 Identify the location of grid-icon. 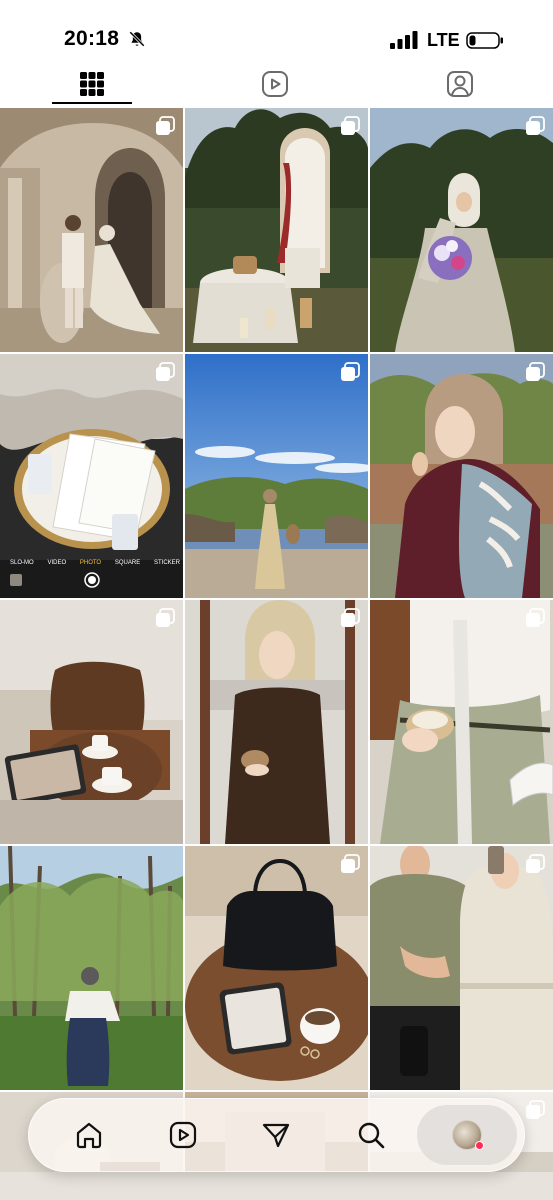
(92, 84).